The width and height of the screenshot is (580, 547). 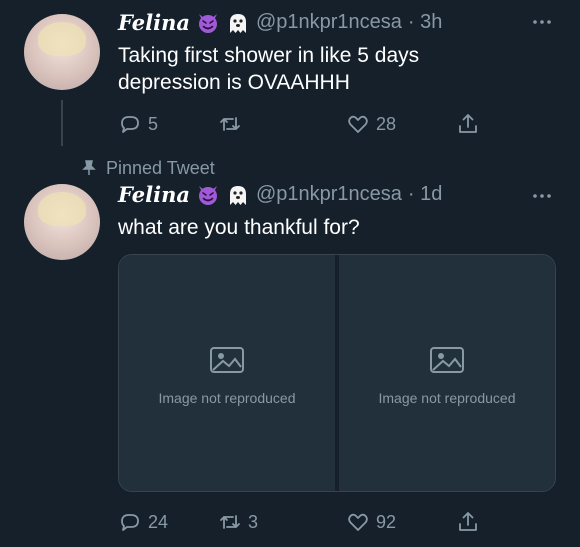 What do you see at coordinates (308, 125) in the screenshot?
I see `action-bar: 5 28` at bounding box center [308, 125].